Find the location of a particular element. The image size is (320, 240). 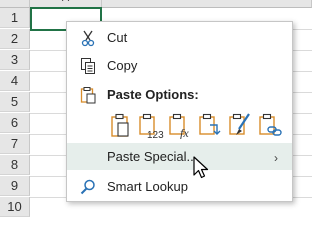

row-number: 2 is located at coordinates (14, 38).